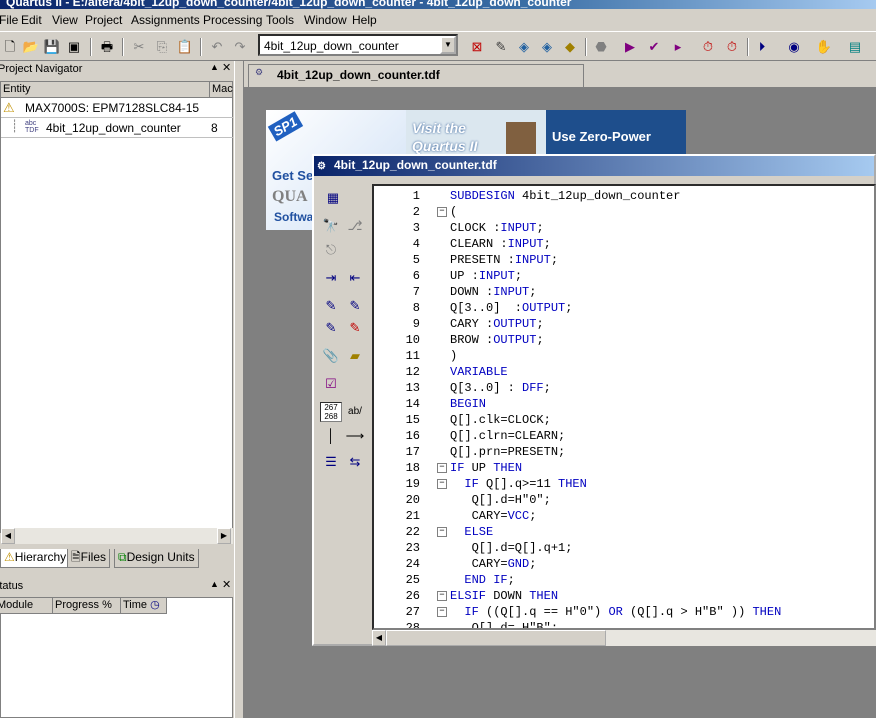 The width and height of the screenshot is (876, 718). What do you see at coordinates (507, 452) in the screenshot?
I see `code-line: Q[].prn=PRESETN;` at bounding box center [507, 452].